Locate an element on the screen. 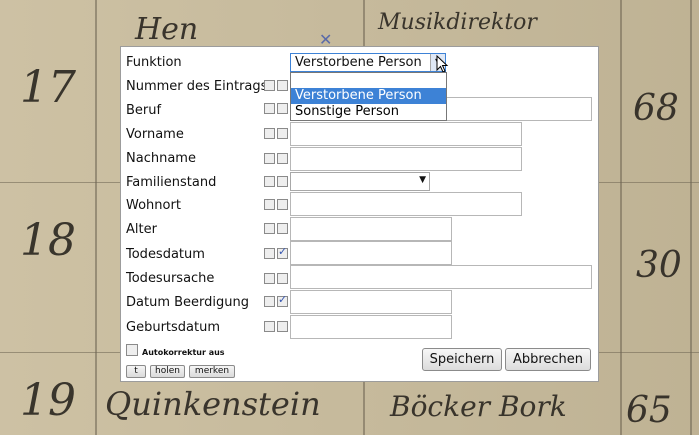 This screenshot has width=699, height=435. wohnort-input is located at coordinates (406, 204).